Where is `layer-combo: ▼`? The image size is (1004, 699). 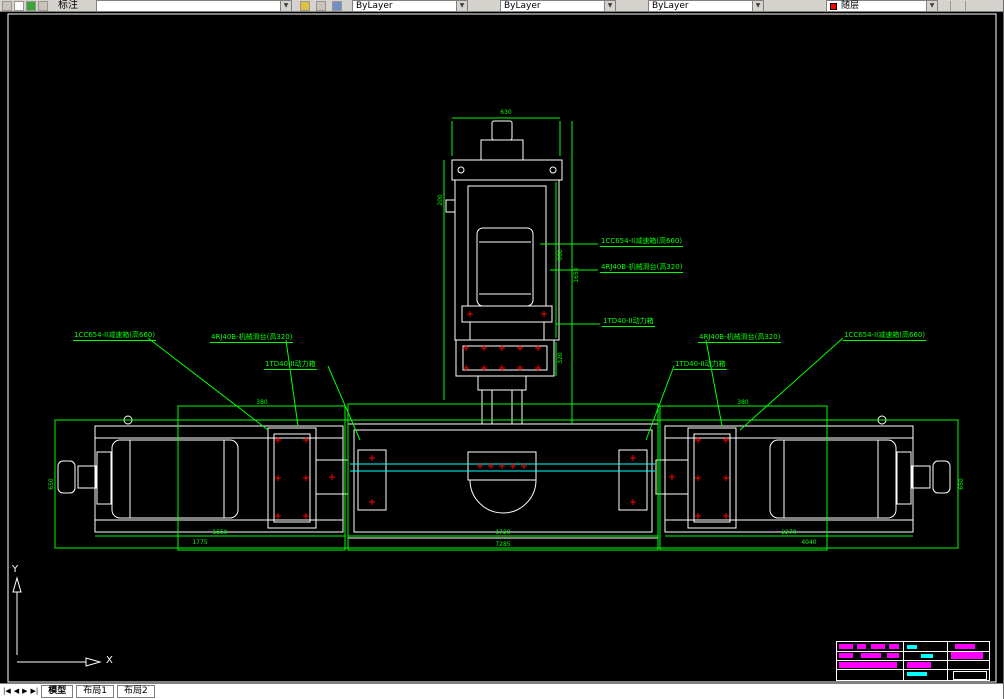
layer-combo: ▼ is located at coordinates (194, 5).